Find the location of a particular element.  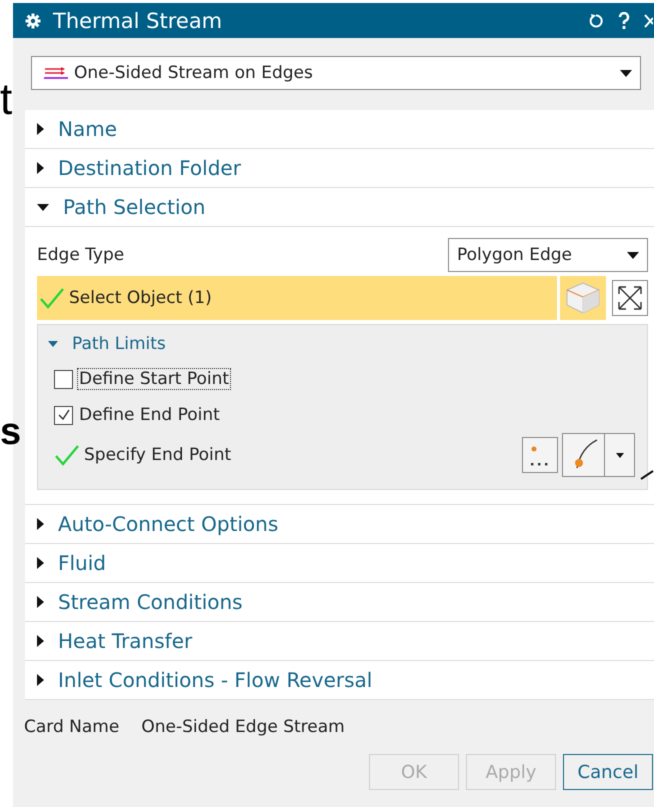

select-object-bar: Select Object (1) is located at coordinates (297, 298).